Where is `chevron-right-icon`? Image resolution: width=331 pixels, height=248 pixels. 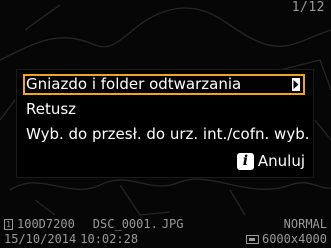 chevron-right-icon is located at coordinates (295, 84).